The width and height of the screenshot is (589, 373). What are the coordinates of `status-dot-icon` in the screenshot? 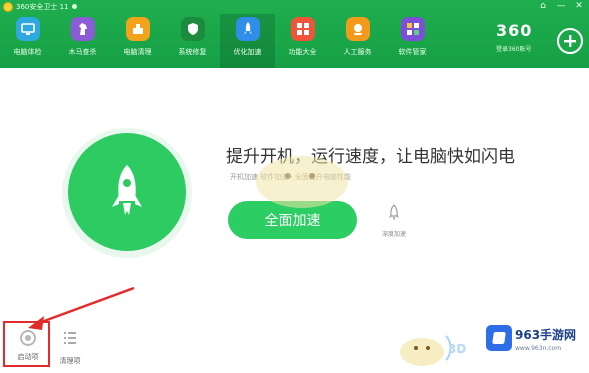 It's located at (74, 6).